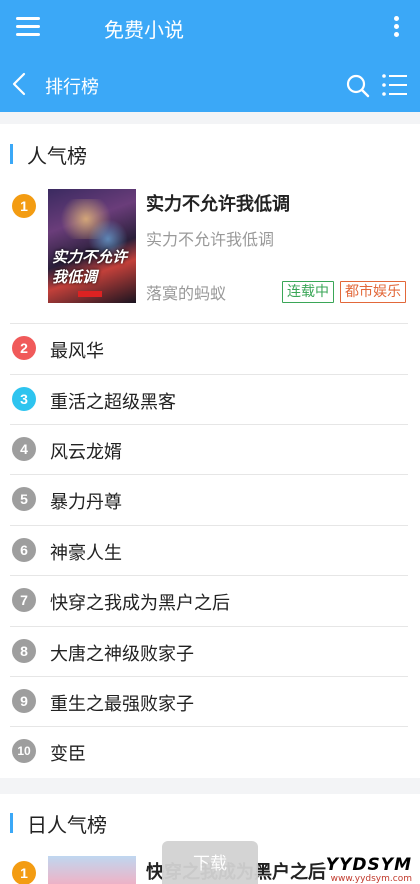 The height and width of the screenshot is (884, 420). I want to click on watermark-url: www.yydsym.com, so click(371, 879).